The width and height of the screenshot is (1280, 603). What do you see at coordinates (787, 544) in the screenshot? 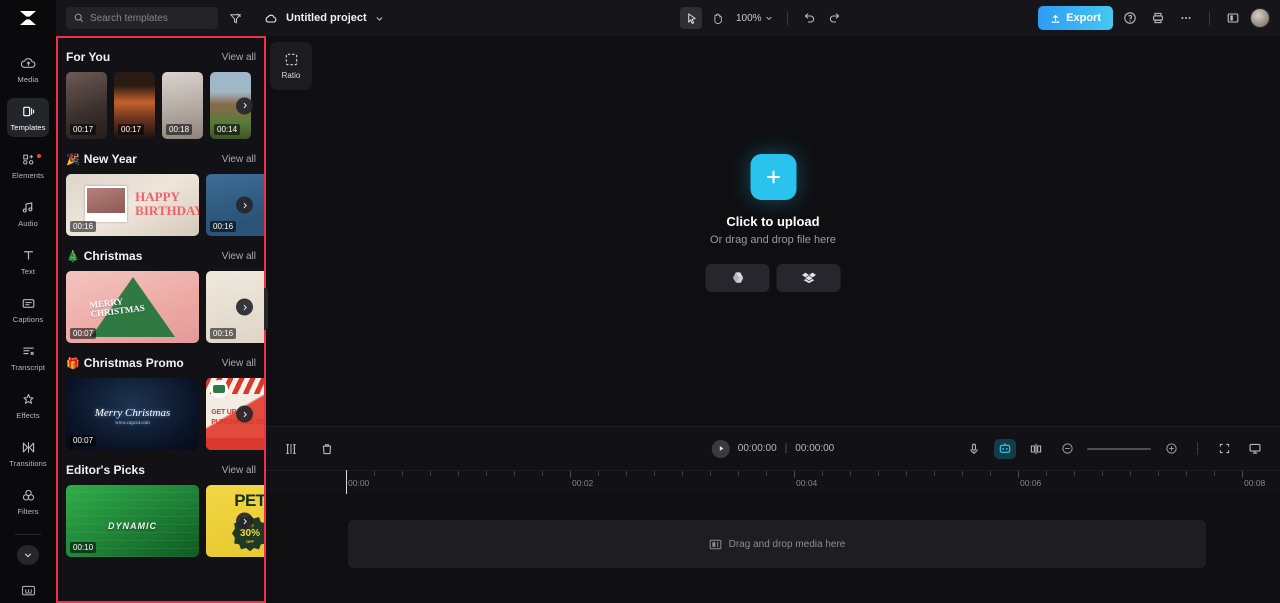
I see `drop-media-label: Drag and drop media here` at bounding box center [787, 544].